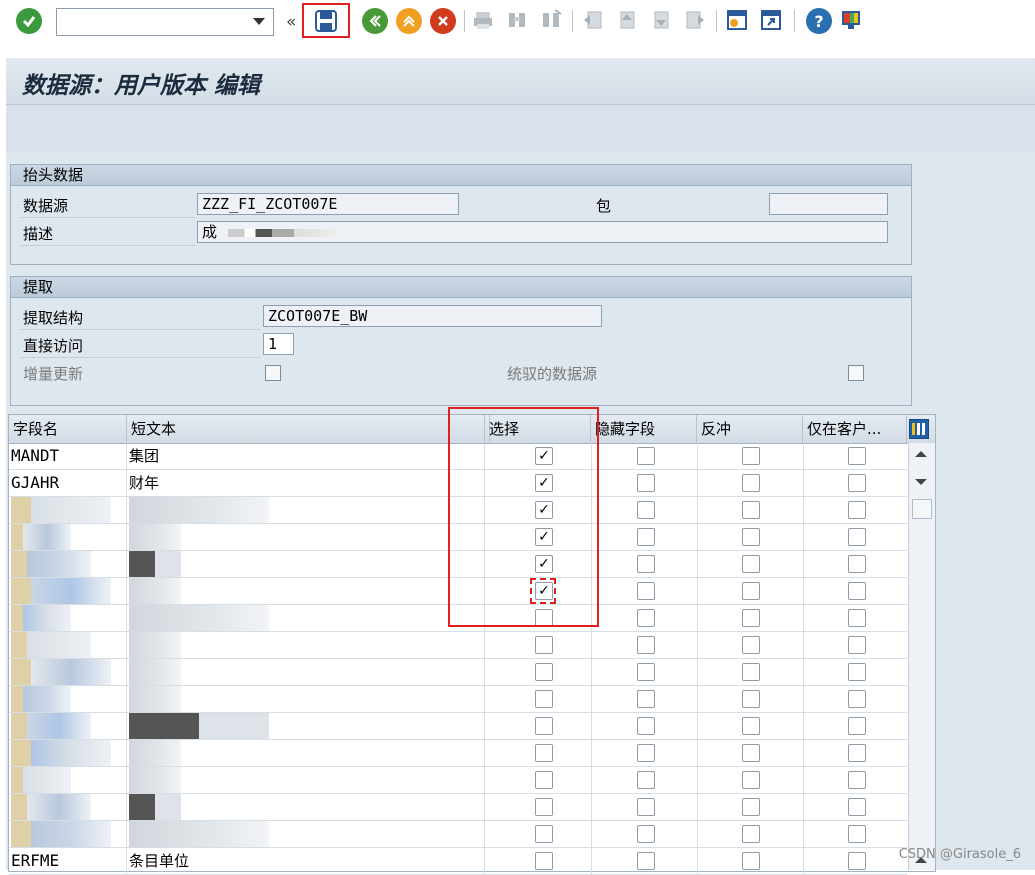  I want to click on back-arrow-icon: «, so click(291, 22).